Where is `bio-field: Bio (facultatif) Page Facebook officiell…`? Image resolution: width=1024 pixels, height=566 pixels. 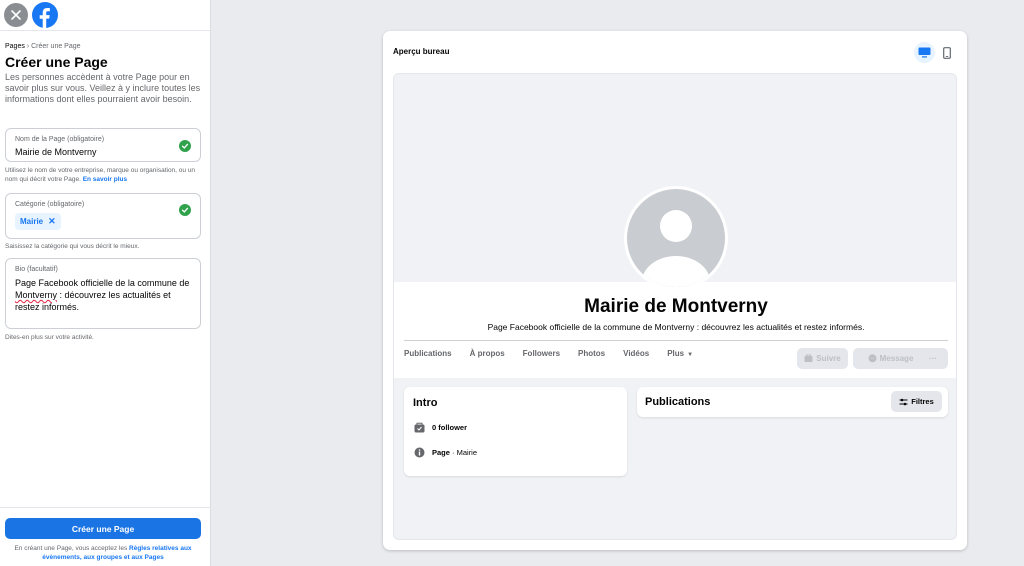 bio-field: Bio (facultatif) Page Facebook officiell… is located at coordinates (103, 293).